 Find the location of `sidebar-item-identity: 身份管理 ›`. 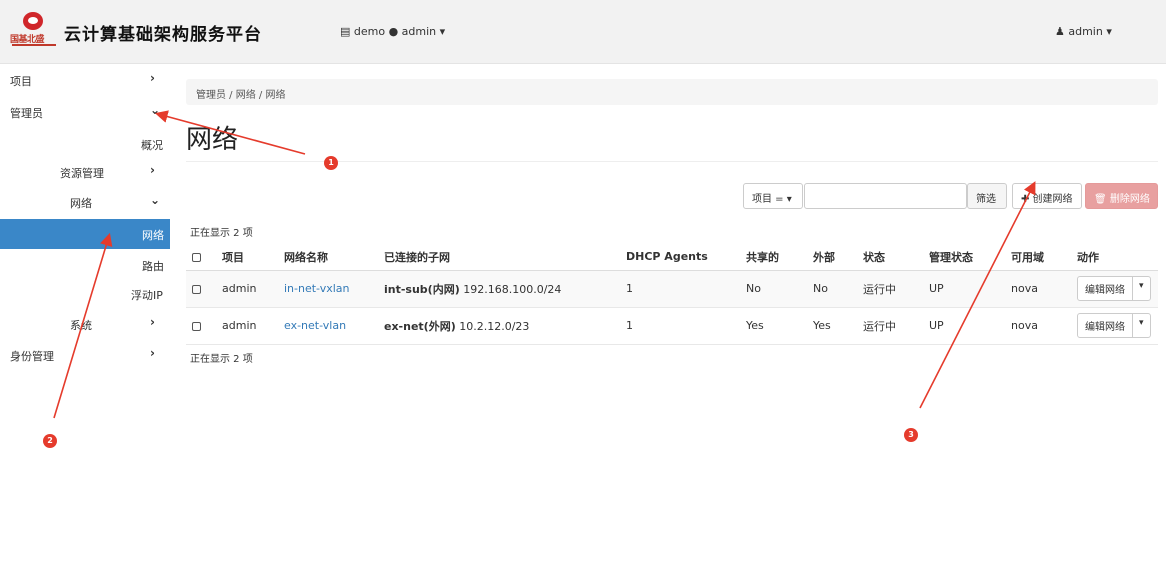

sidebar-item-identity: 身份管理 › is located at coordinates (85, 355).